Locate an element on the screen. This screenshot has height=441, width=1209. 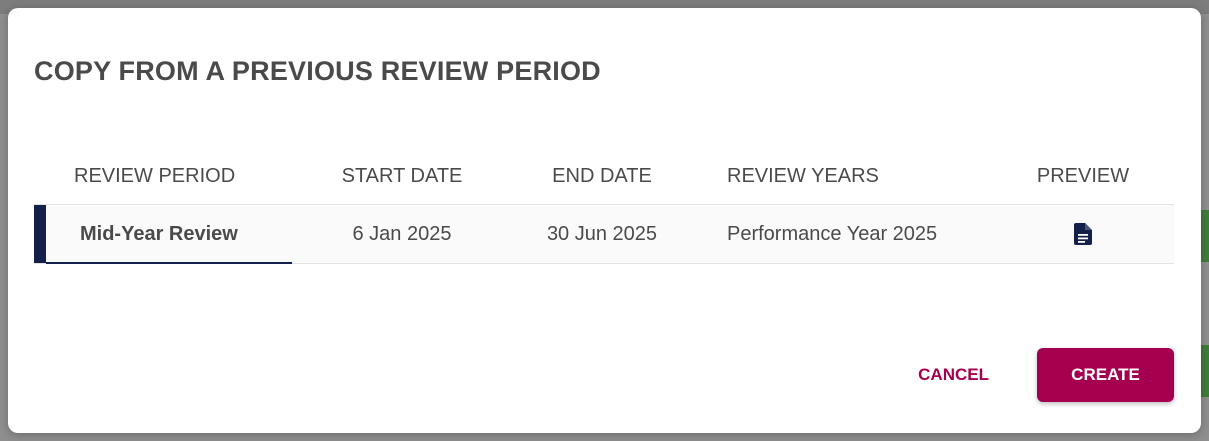
cell-start-date: 6 Jan 2025 is located at coordinates (402, 233).